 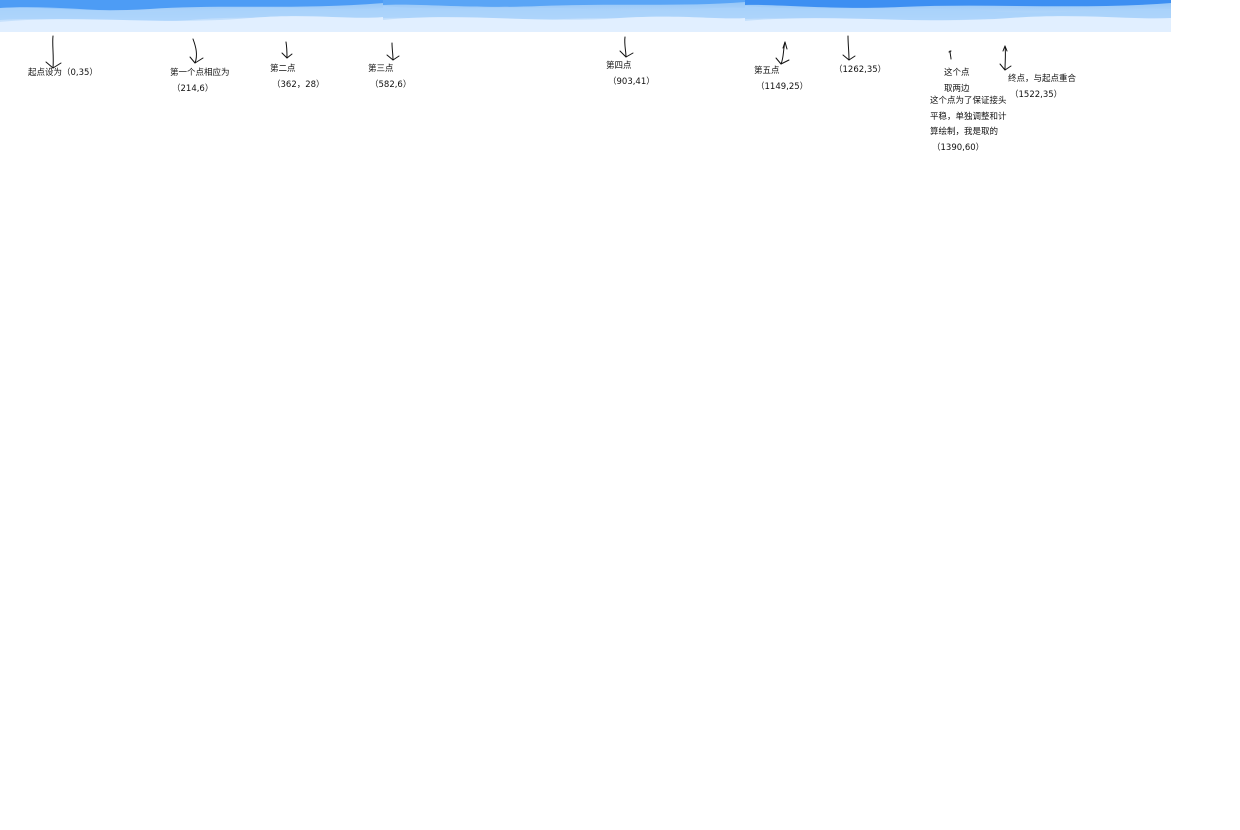 What do you see at coordinates (1042, 79) in the screenshot?
I see `label-end-text: 终点，与起点重合` at bounding box center [1042, 79].